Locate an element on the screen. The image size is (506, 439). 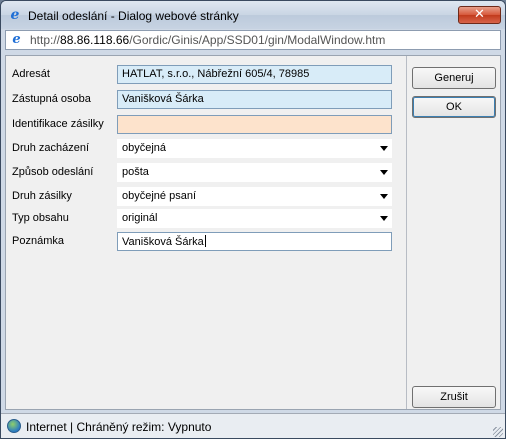
status-text: Internet | Chráněný režim: Vypnuto is located at coordinates (119, 427).